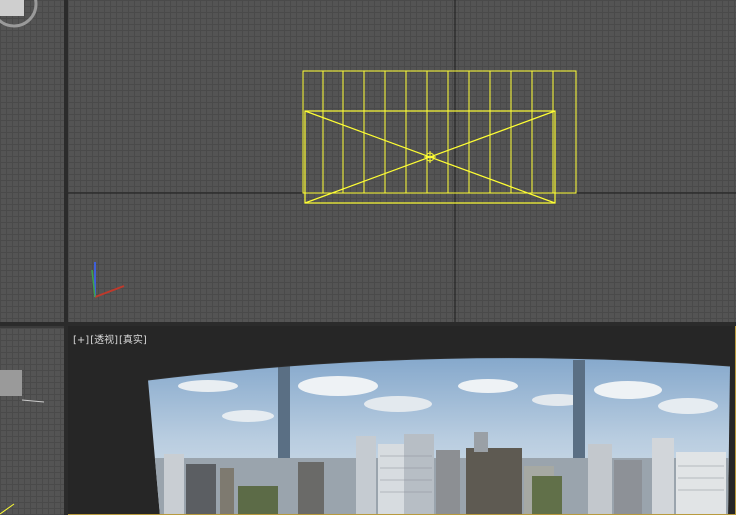 The width and height of the screenshot is (736, 515). I want to click on view-cube-icon, so click(32, 161).